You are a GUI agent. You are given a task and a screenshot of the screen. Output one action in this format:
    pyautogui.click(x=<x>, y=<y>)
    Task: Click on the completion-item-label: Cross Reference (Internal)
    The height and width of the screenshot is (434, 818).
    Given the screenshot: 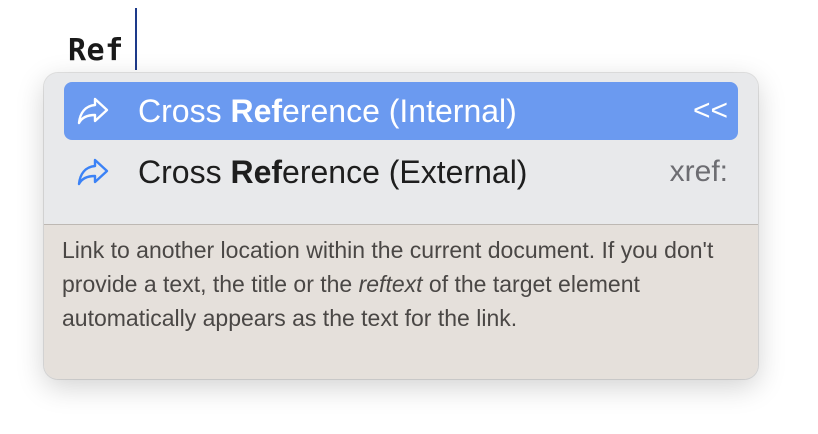 What is the action you would take?
    pyautogui.click(x=327, y=110)
    